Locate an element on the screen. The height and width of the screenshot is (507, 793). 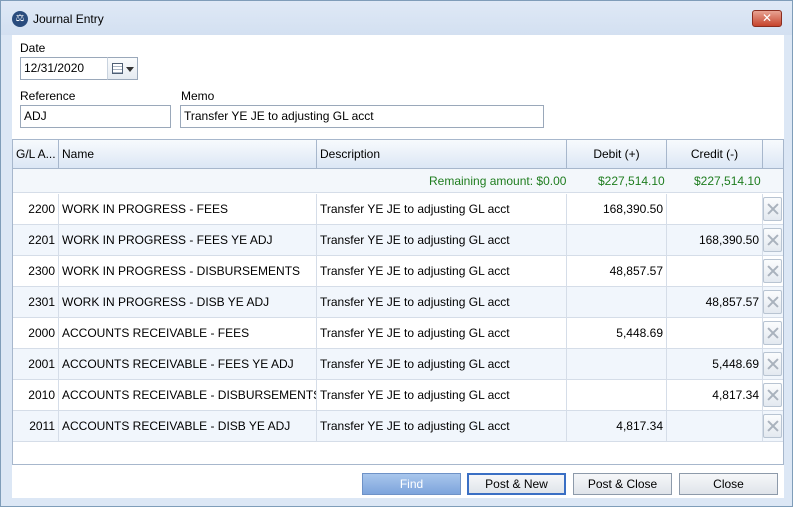
window-title: Journal Entry is located at coordinates (68, 19).